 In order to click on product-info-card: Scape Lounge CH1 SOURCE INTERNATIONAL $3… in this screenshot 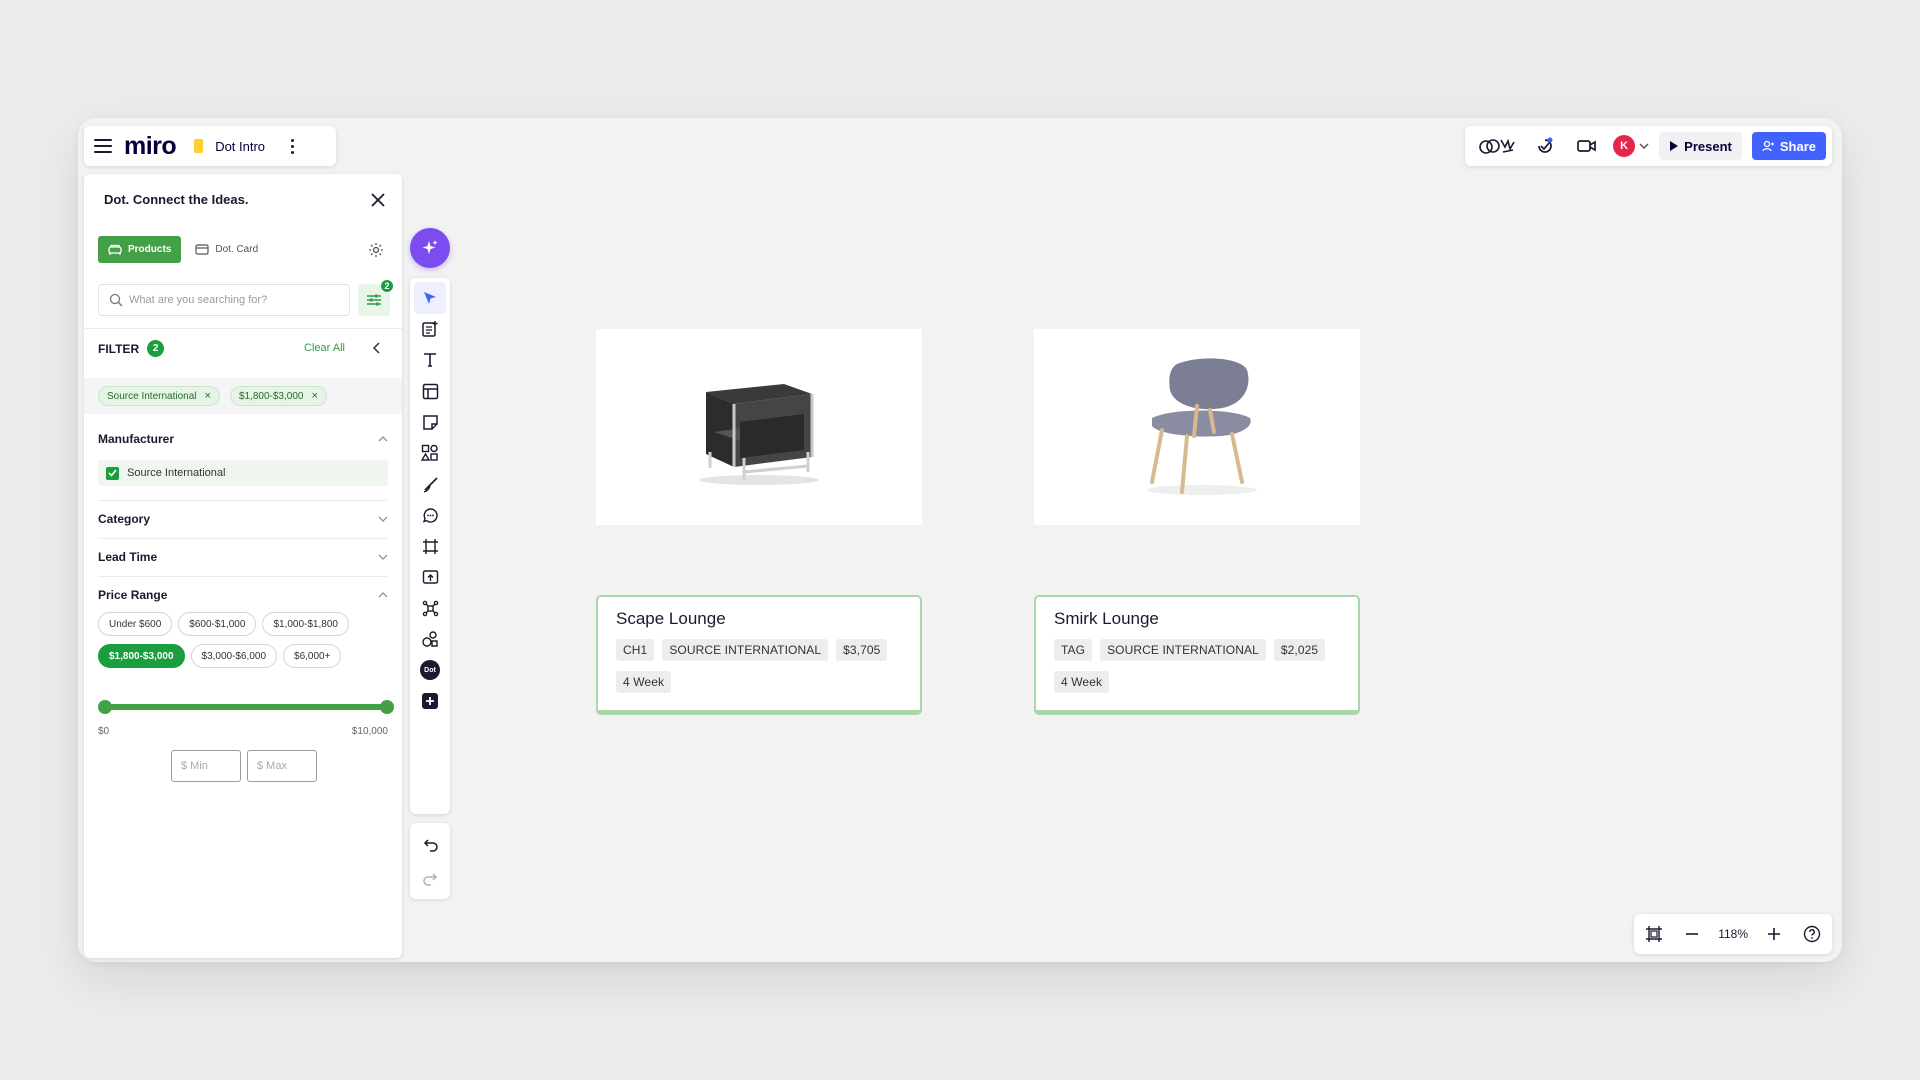, I will do `click(759, 655)`.